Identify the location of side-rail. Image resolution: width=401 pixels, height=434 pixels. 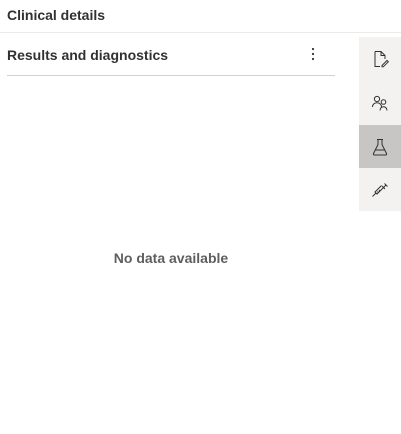
(380, 124).